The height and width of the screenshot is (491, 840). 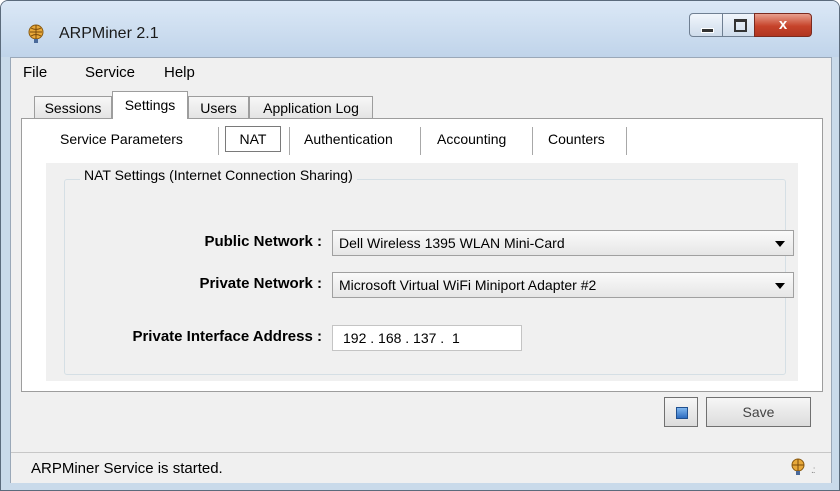 What do you see at coordinates (73, 107) in the screenshot?
I see `tab-sessions: Sessions` at bounding box center [73, 107].